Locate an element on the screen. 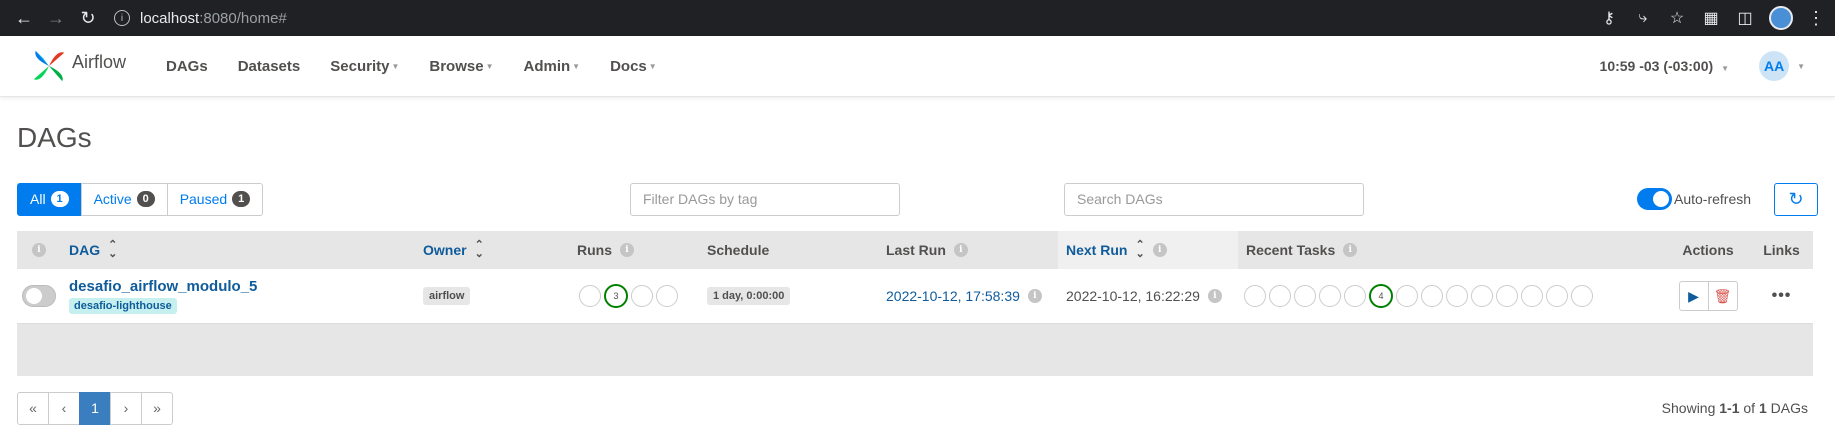 This screenshot has height=444, width=1835. header-owner: Owner ⌃ ⌄ is located at coordinates (492, 250).